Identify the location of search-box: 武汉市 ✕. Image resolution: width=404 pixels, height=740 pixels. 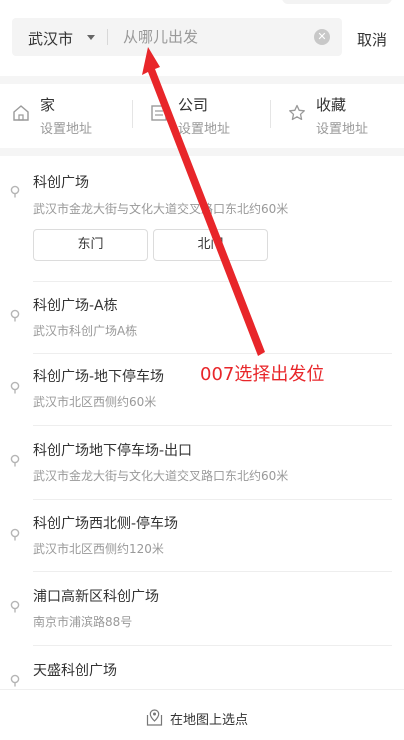
(177, 37).